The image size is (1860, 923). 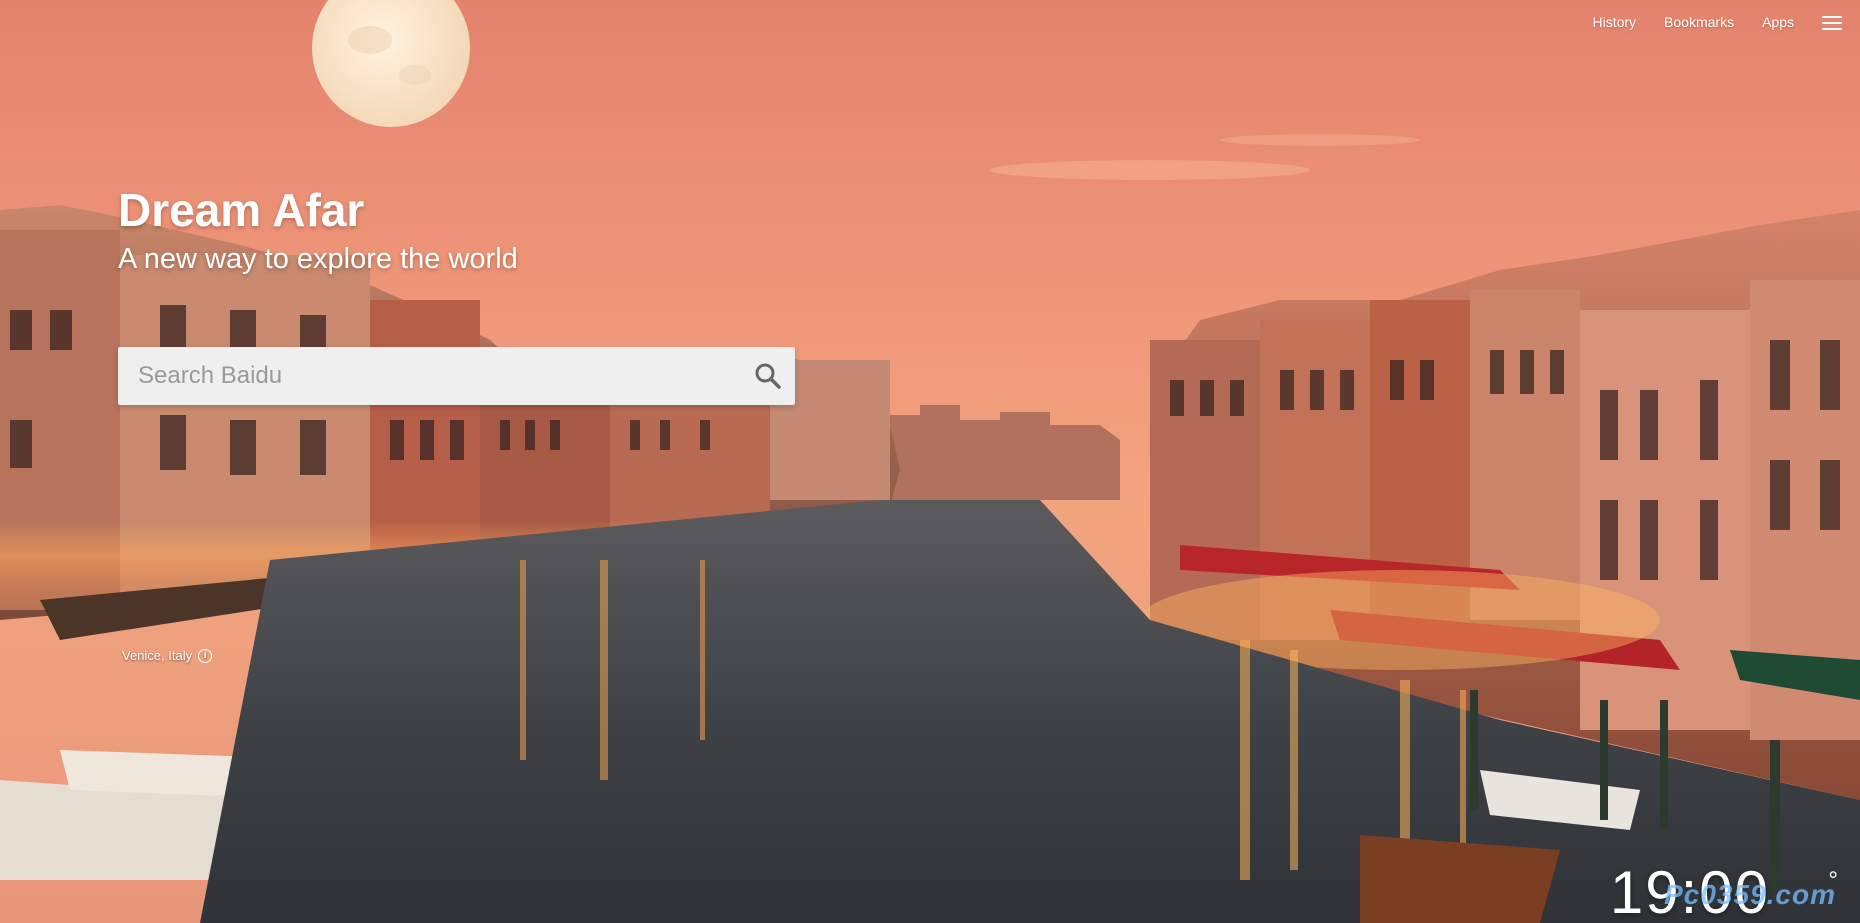 I want to click on search-icon, so click(x=768, y=376).